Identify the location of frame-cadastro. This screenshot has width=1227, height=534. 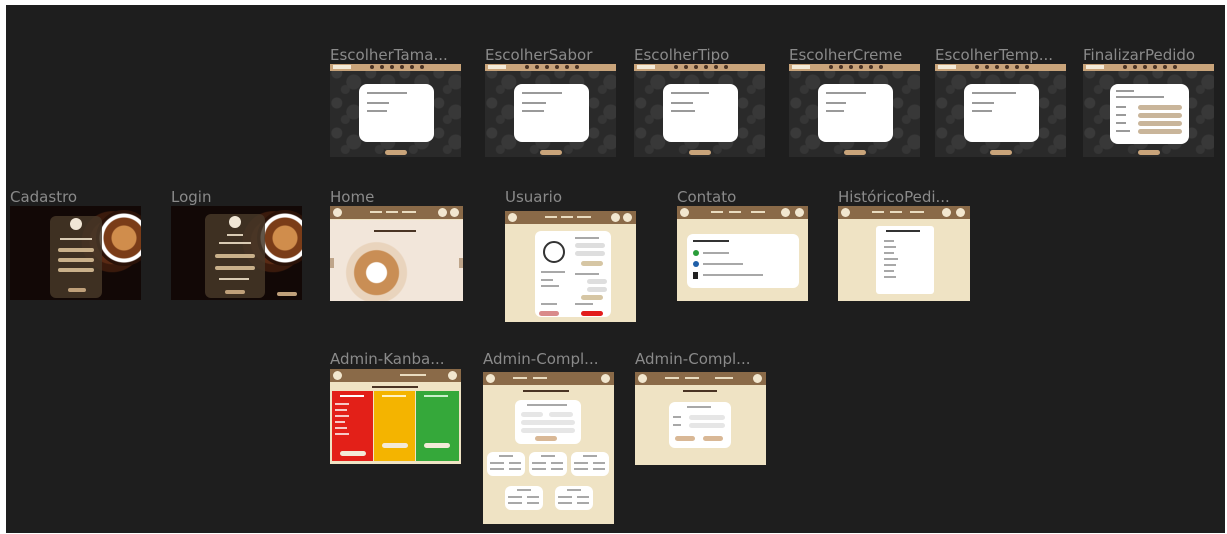
(75, 253).